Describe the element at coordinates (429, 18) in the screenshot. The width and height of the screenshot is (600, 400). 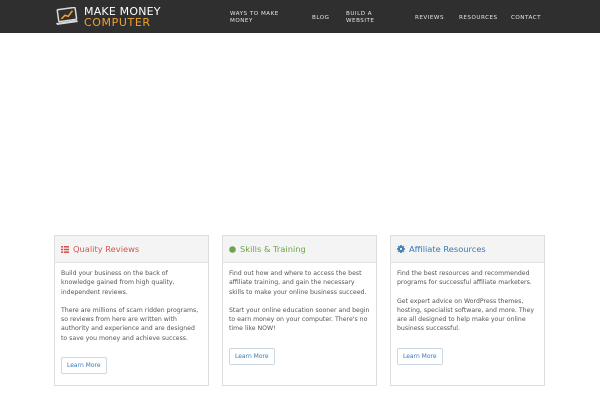
I see `nav-reviews: REVIEWS` at that location.